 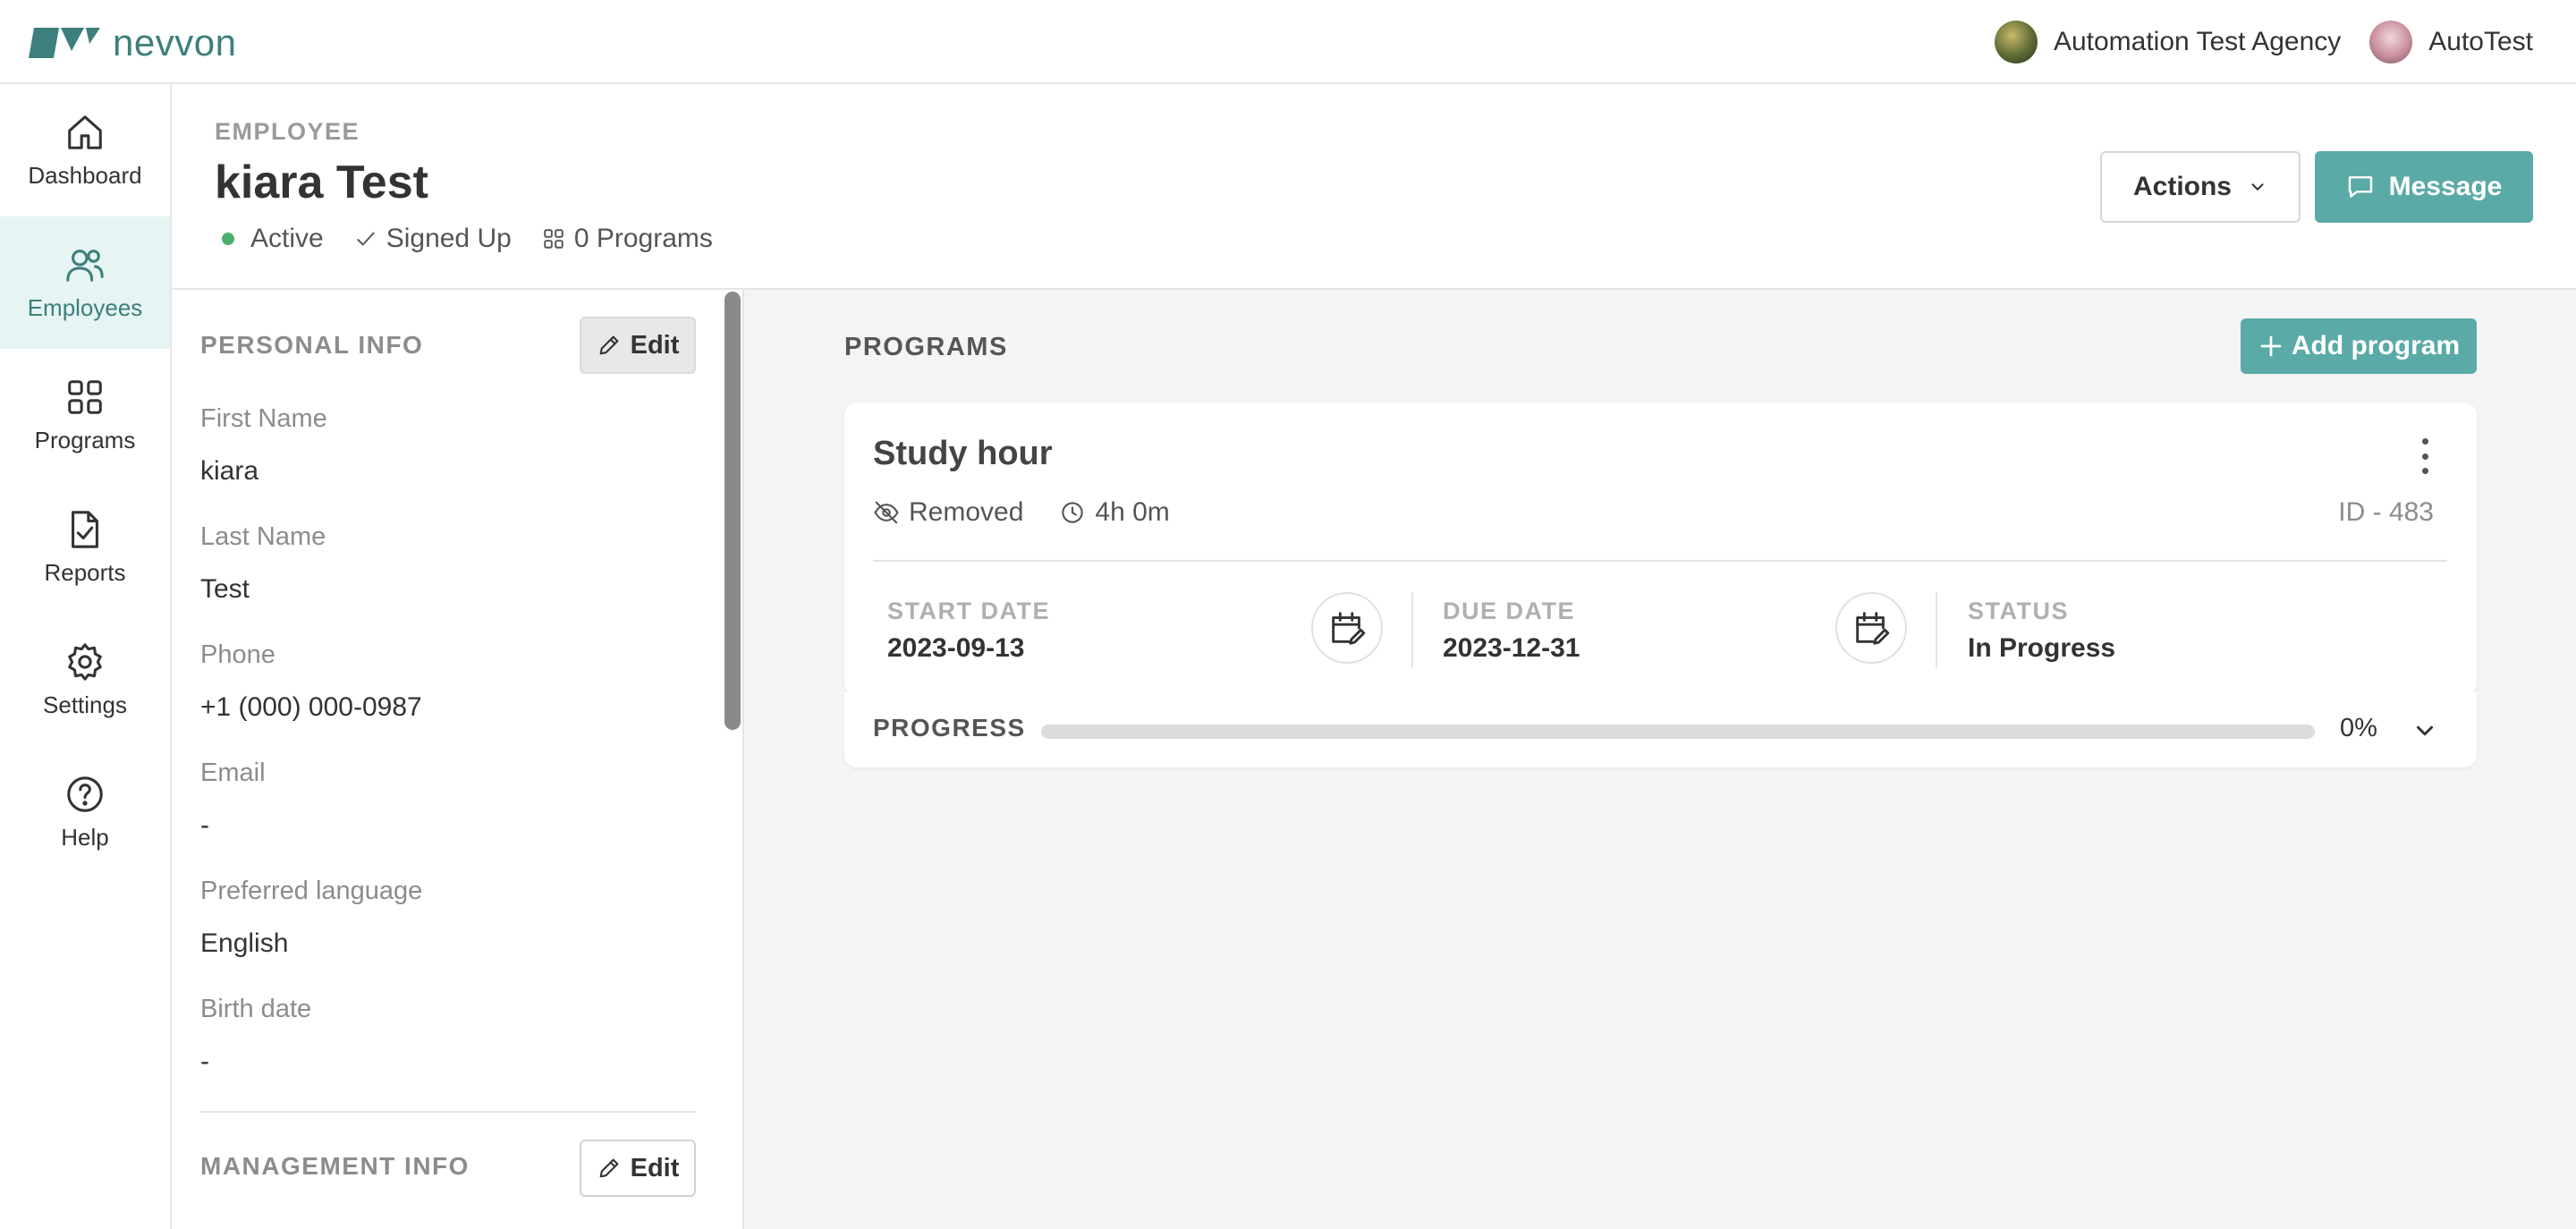 What do you see at coordinates (968, 611) in the screenshot?
I see `start-date-label: START DATE` at bounding box center [968, 611].